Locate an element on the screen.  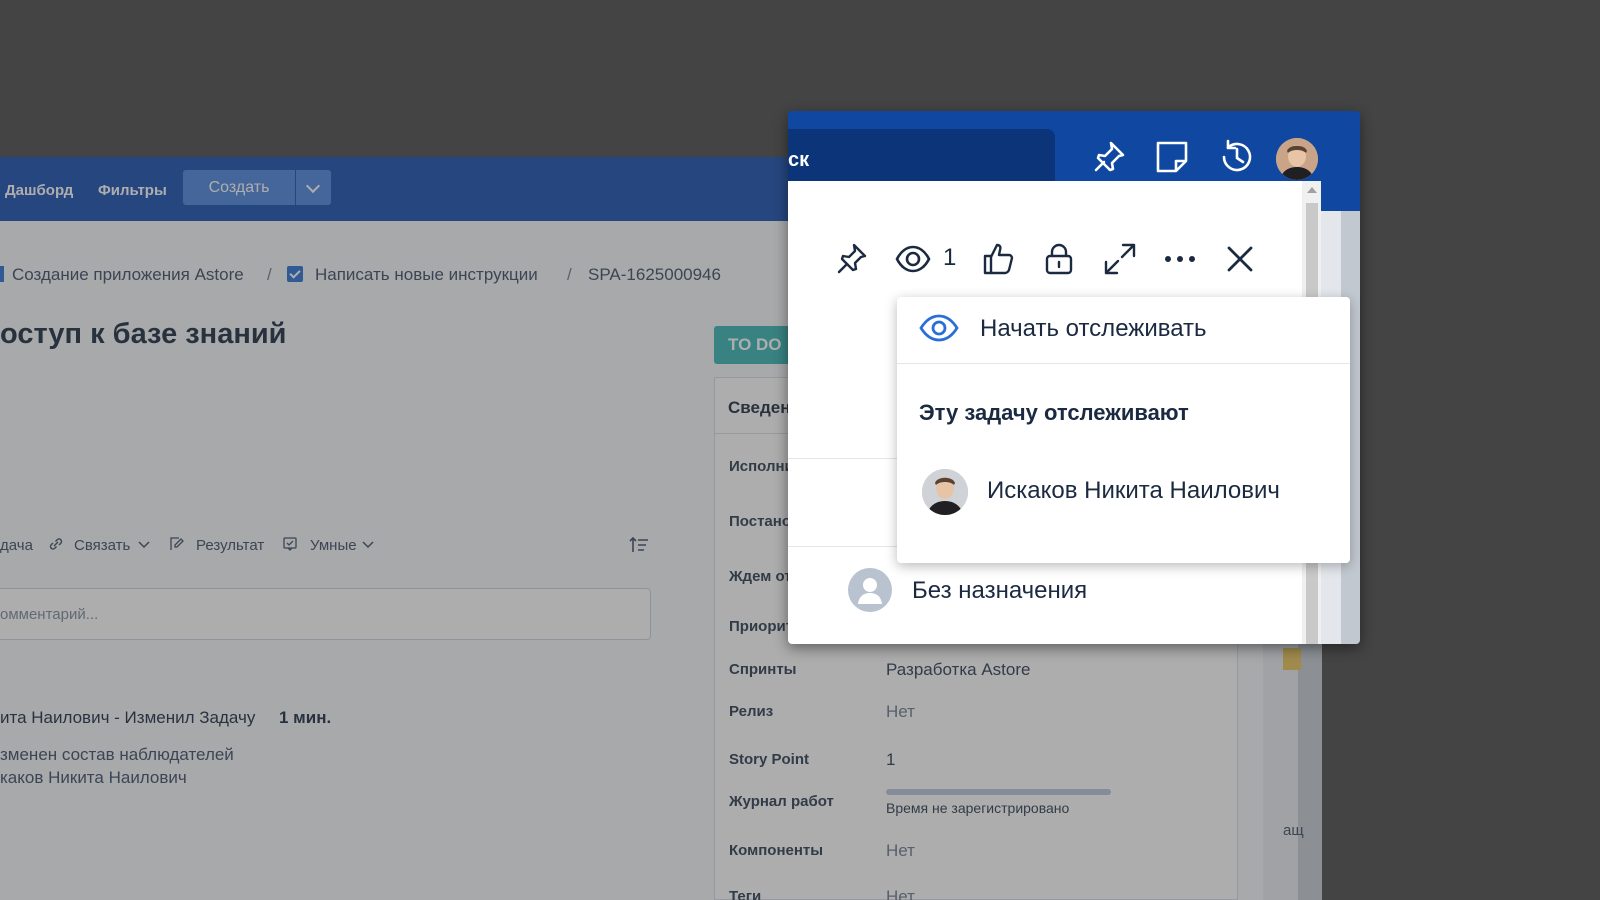
watch-count: 1 is located at coordinates (949, 258).